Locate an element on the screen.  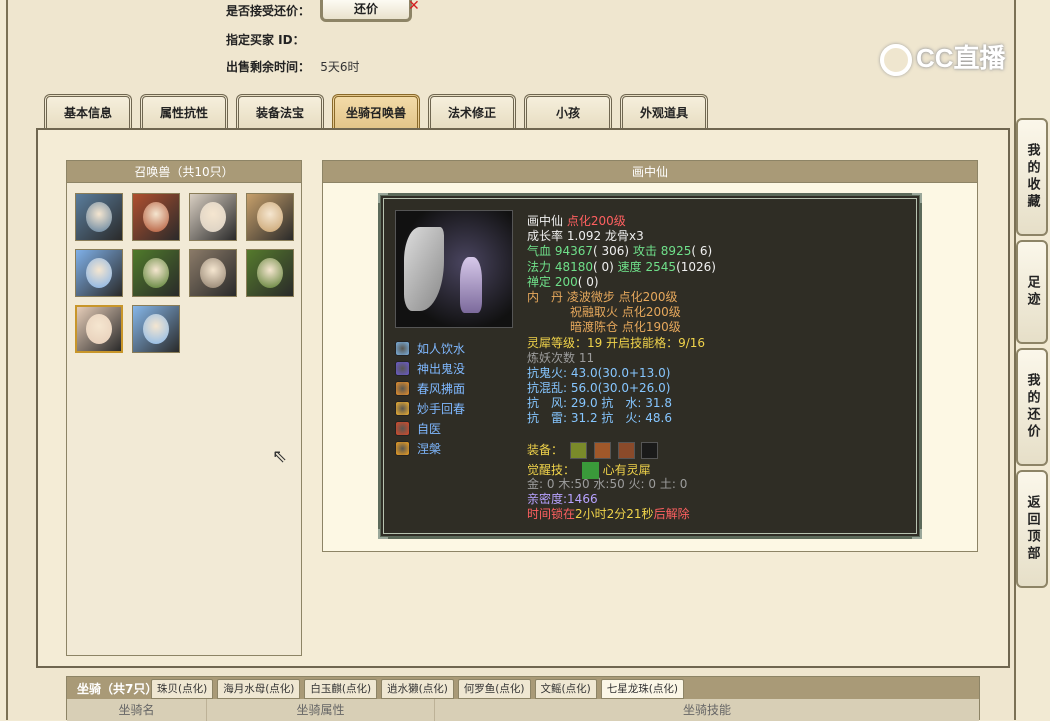
pet-skill-item: 自医 is located at coordinates (430, 428).